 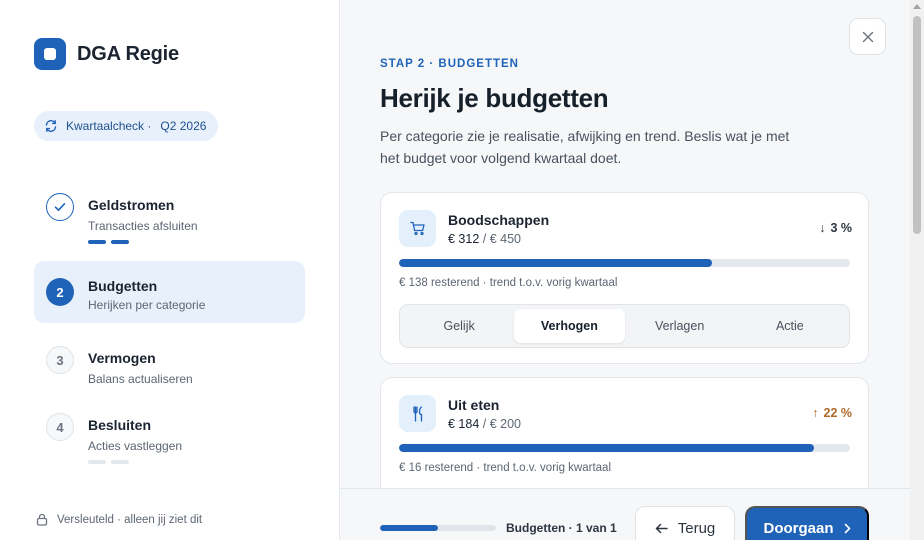 What do you see at coordinates (169, 216) in the screenshot?
I see `step-geldstromen: Geldstromen Transacties afsluiten` at bounding box center [169, 216].